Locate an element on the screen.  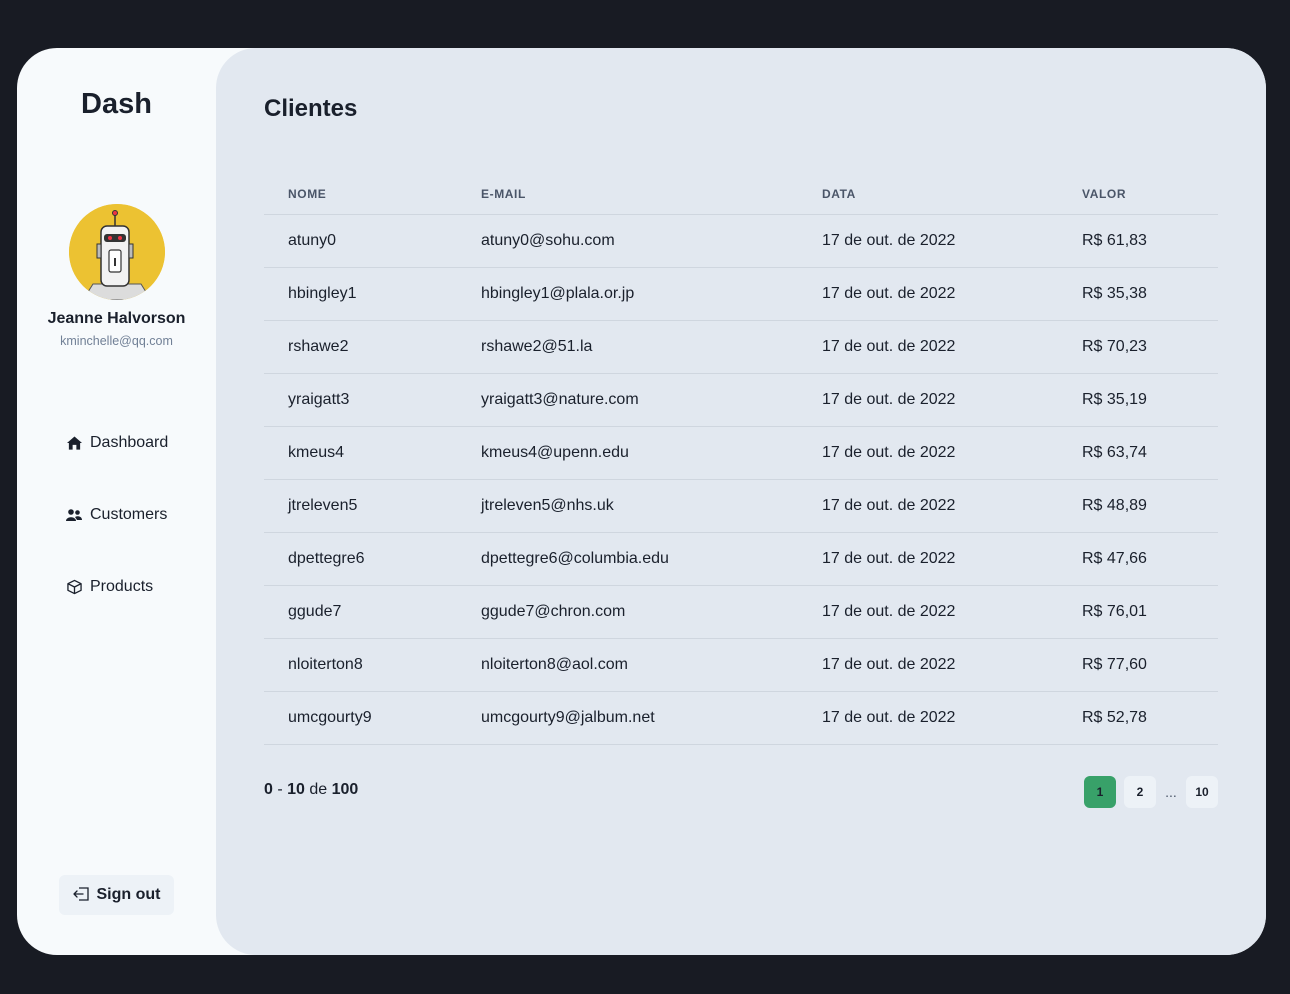
cell-valor: R$ 63,74 is located at coordinates (1138, 453).